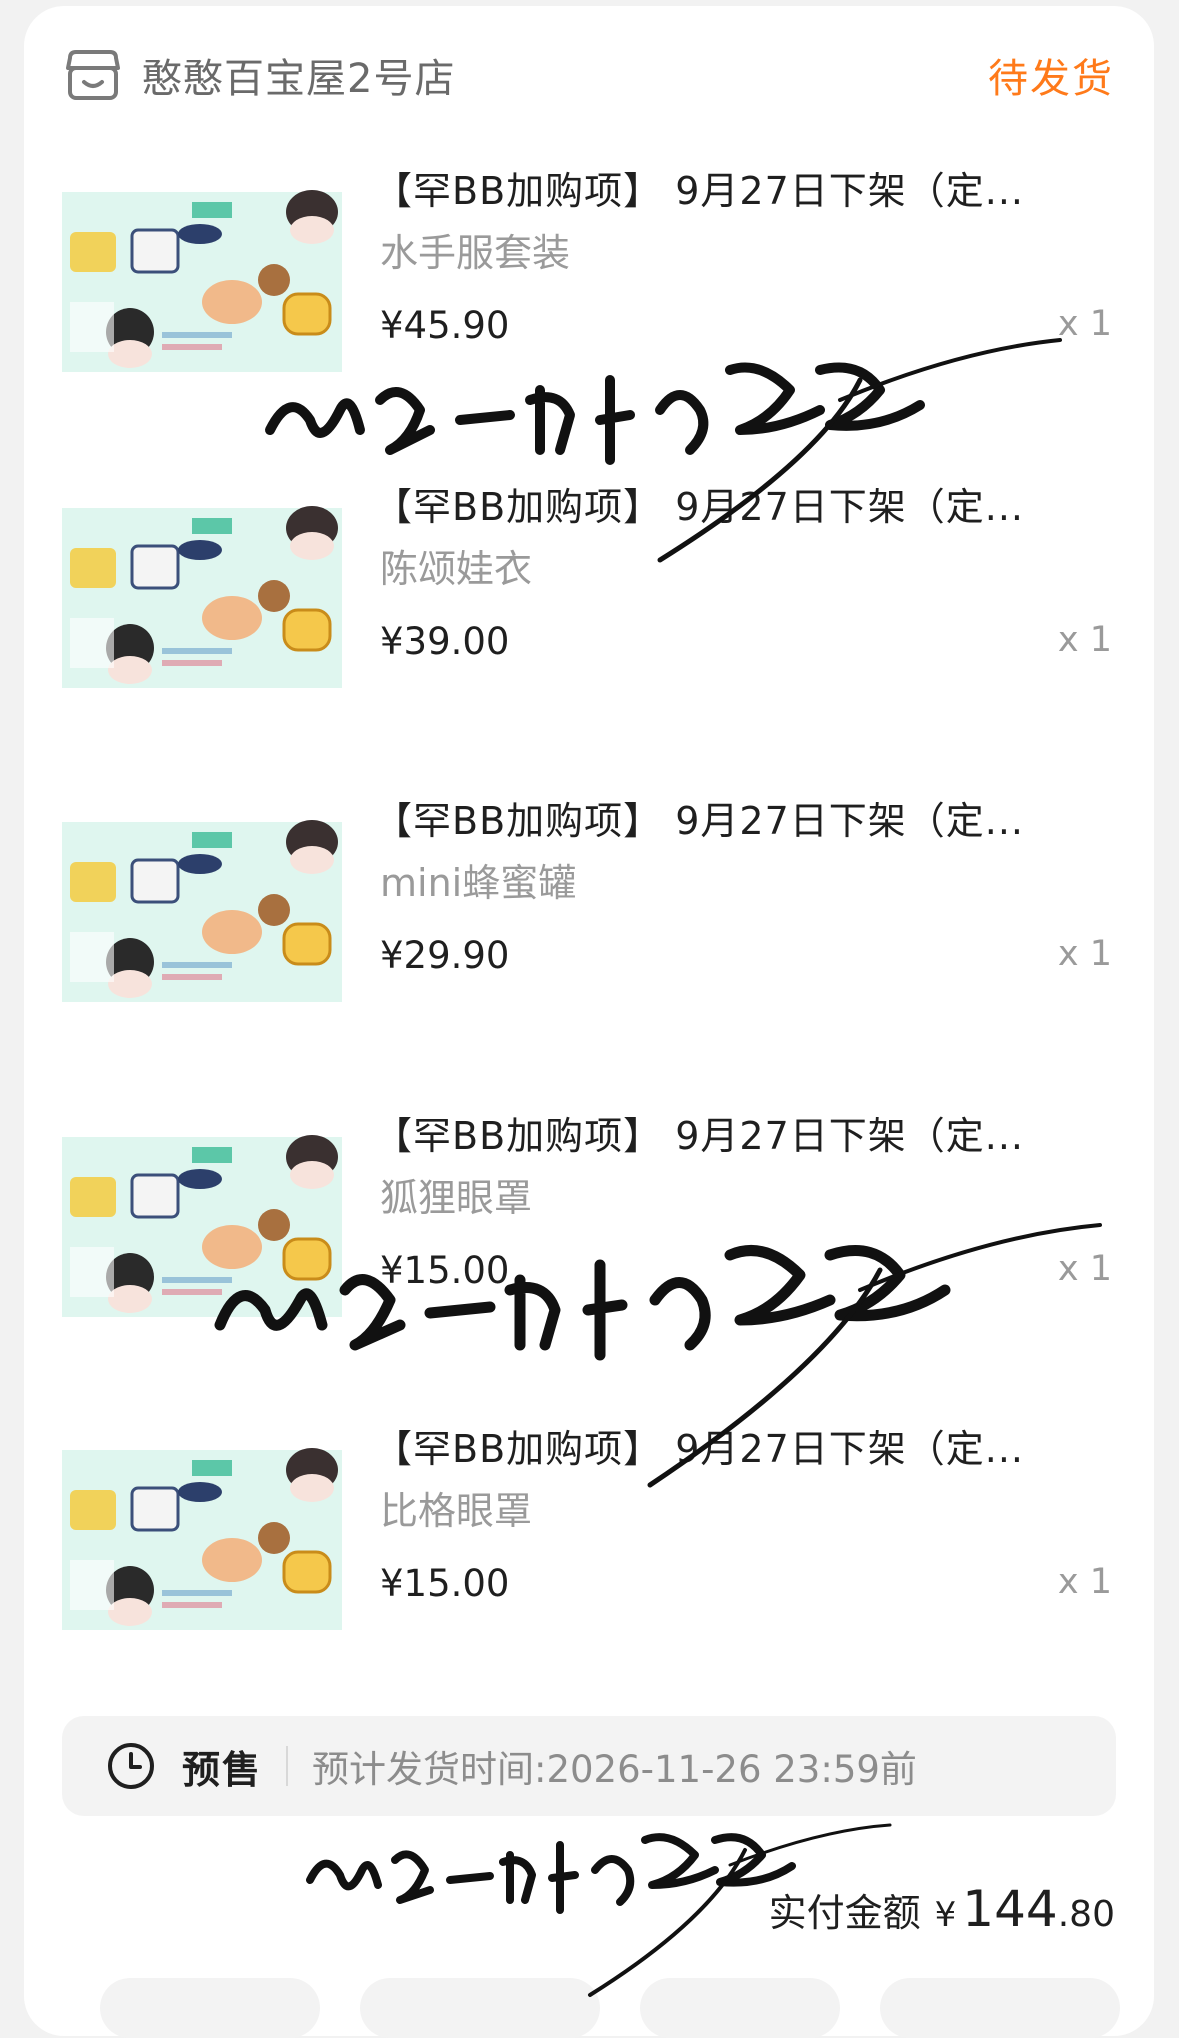  Describe the element at coordinates (456, 569) in the screenshot. I see `product-sku: 陈颂娃衣` at that location.